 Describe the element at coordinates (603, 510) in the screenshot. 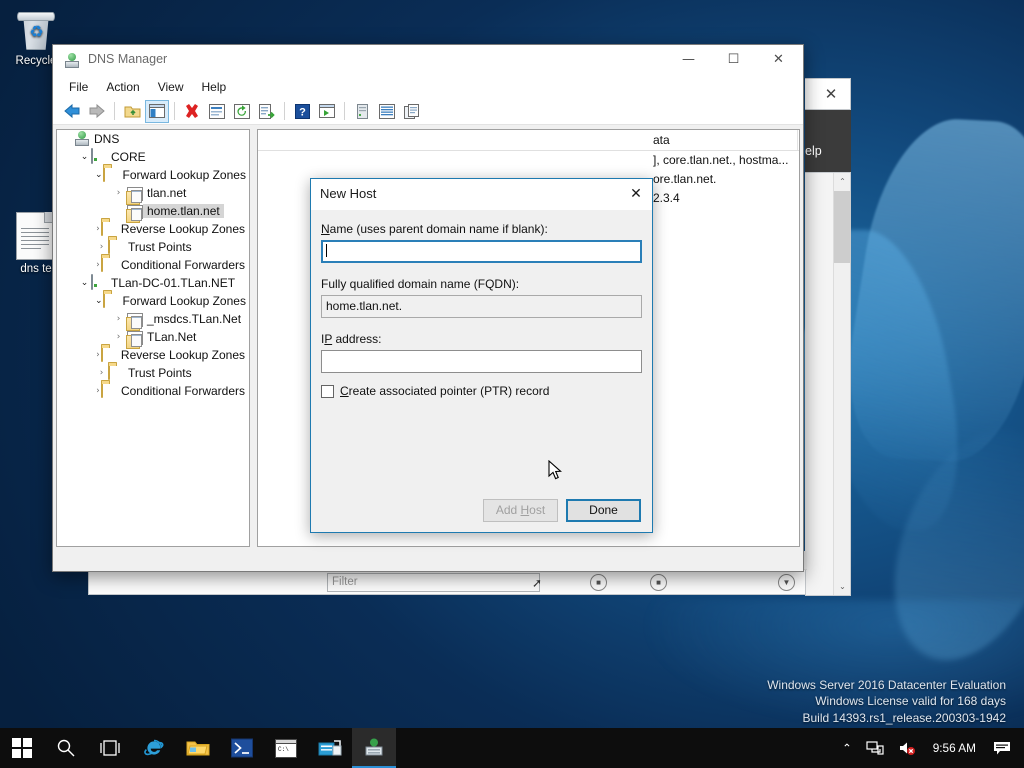

I see `done-button: Done` at that location.